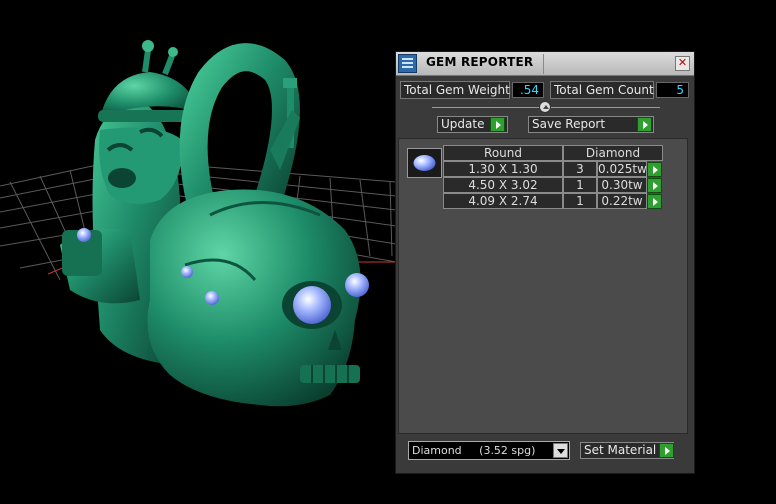 The height and width of the screenshot is (504, 776). I want to click on row-2-go-icon, so click(654, 185).